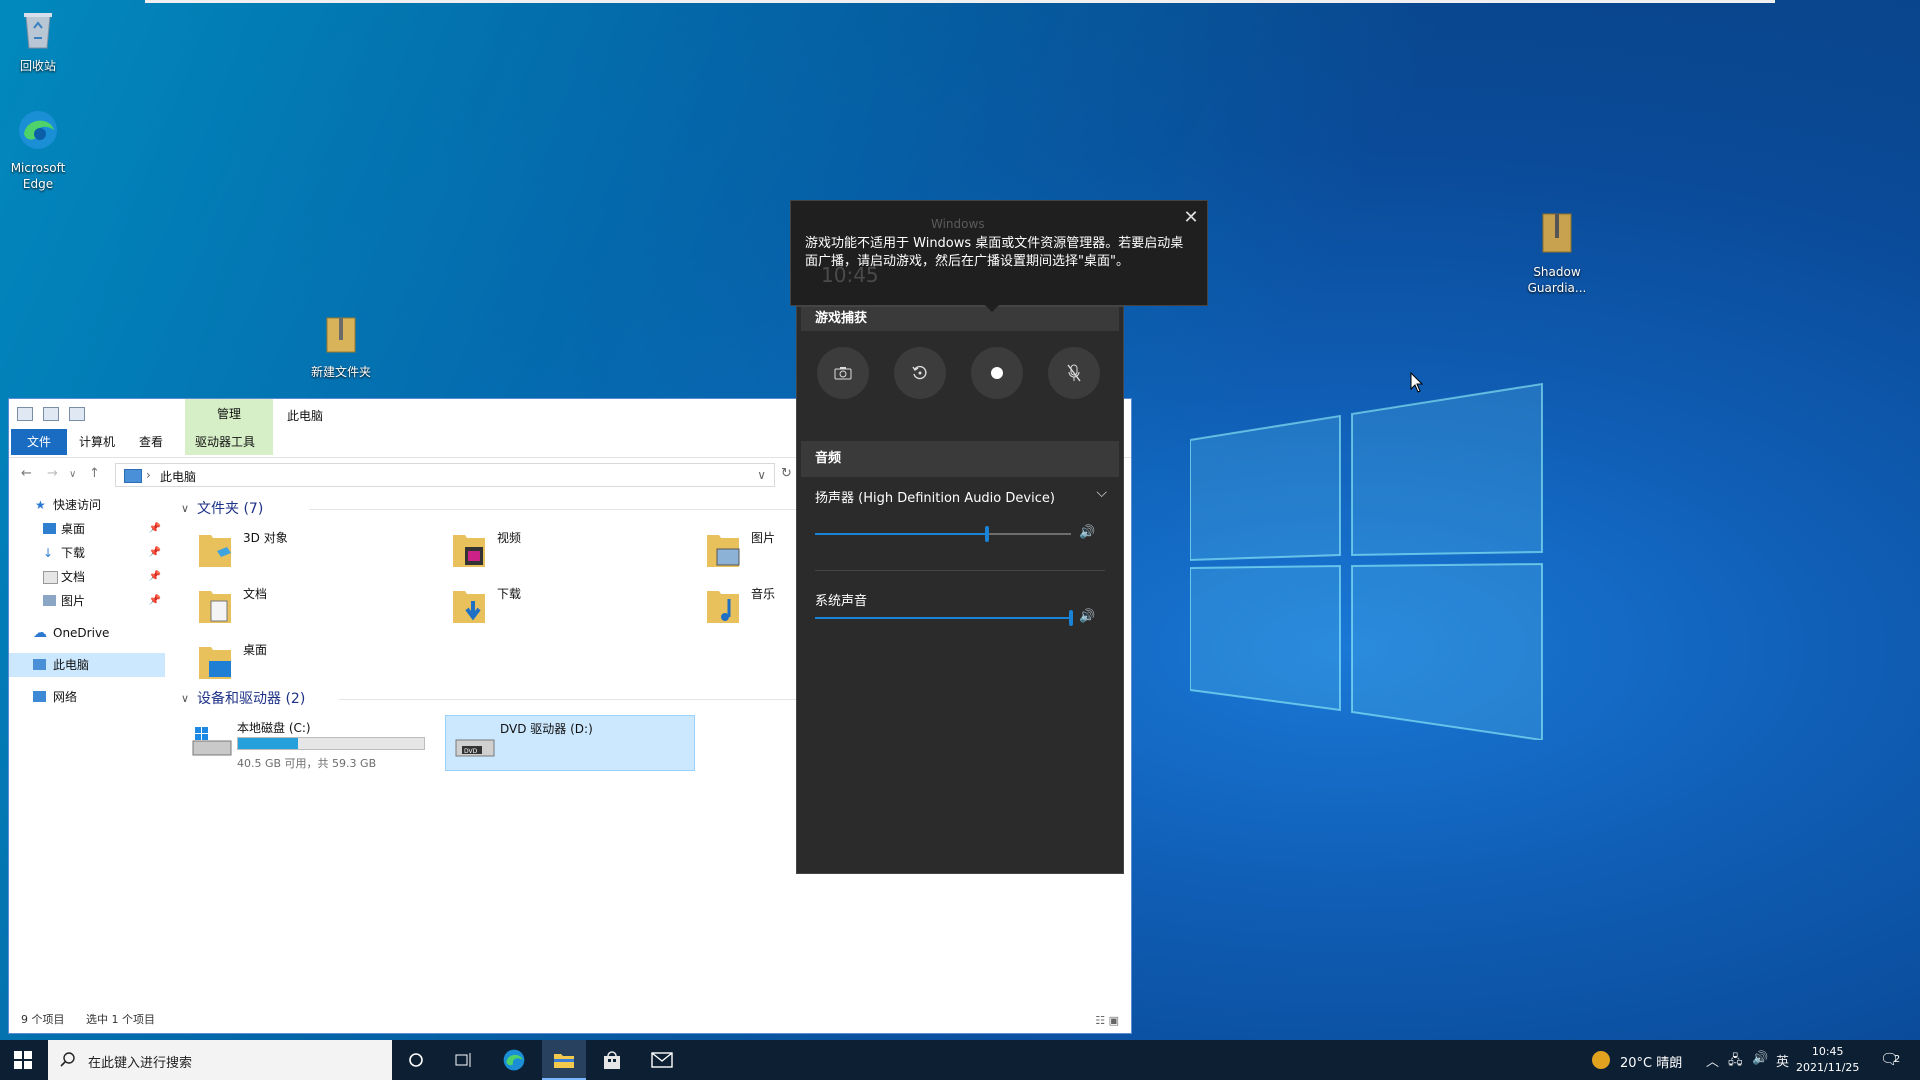  Describe the element at coordinates (87, 697) in the screenshot. I see `sidebar-item-network: 网络` at that location.